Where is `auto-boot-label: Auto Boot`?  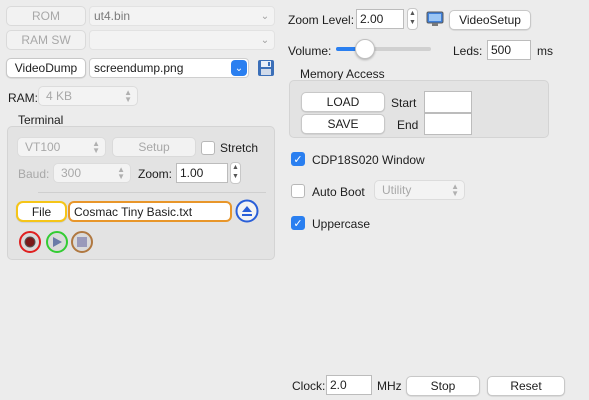
auto-boot-label: Auto Boot is located at coordinates (338, 192).